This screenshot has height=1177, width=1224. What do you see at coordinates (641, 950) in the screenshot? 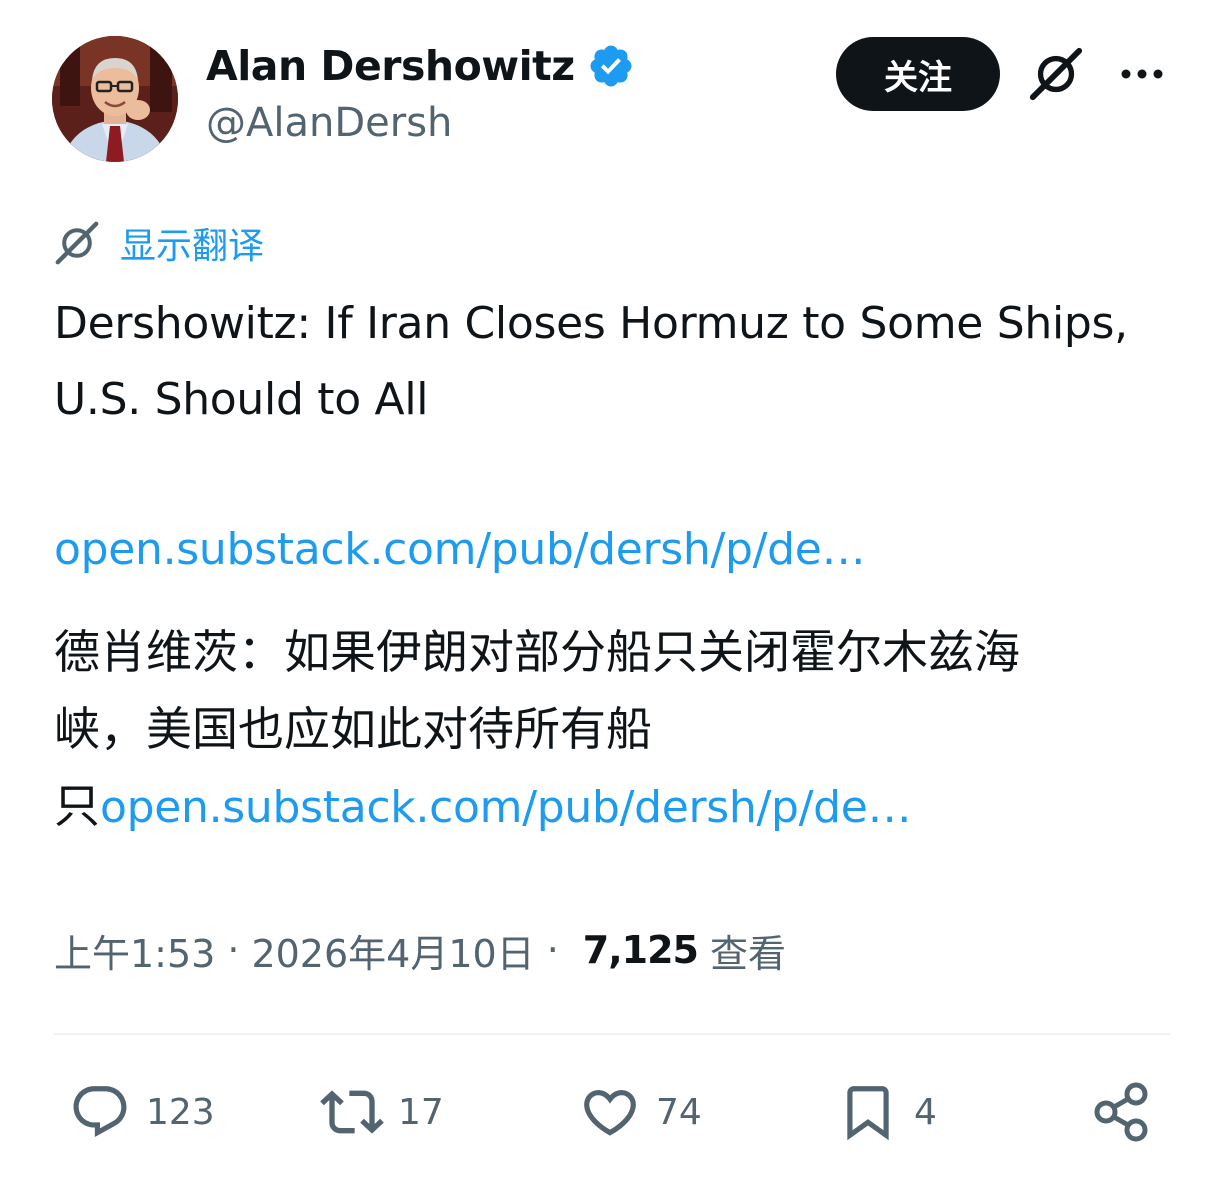
I see `views-count: 7,125` at bounding box center [641, 950].